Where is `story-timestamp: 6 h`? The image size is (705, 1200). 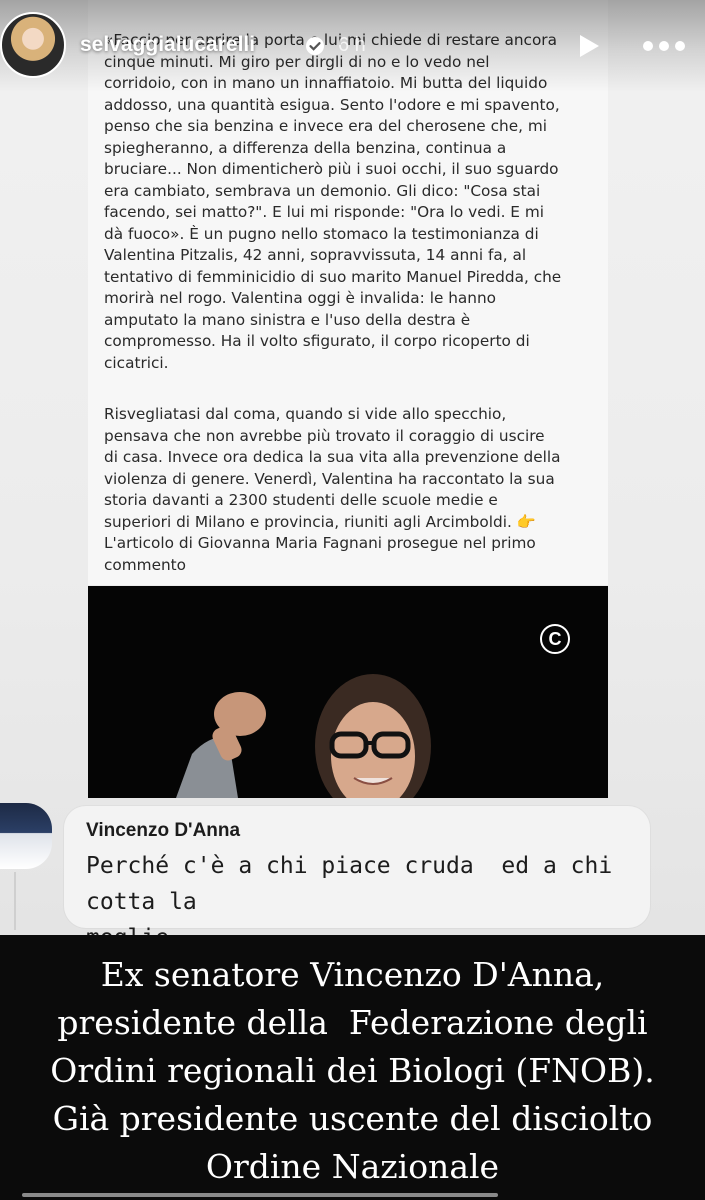
story-timestamp: 6 h is located at coordinates (352, 45).